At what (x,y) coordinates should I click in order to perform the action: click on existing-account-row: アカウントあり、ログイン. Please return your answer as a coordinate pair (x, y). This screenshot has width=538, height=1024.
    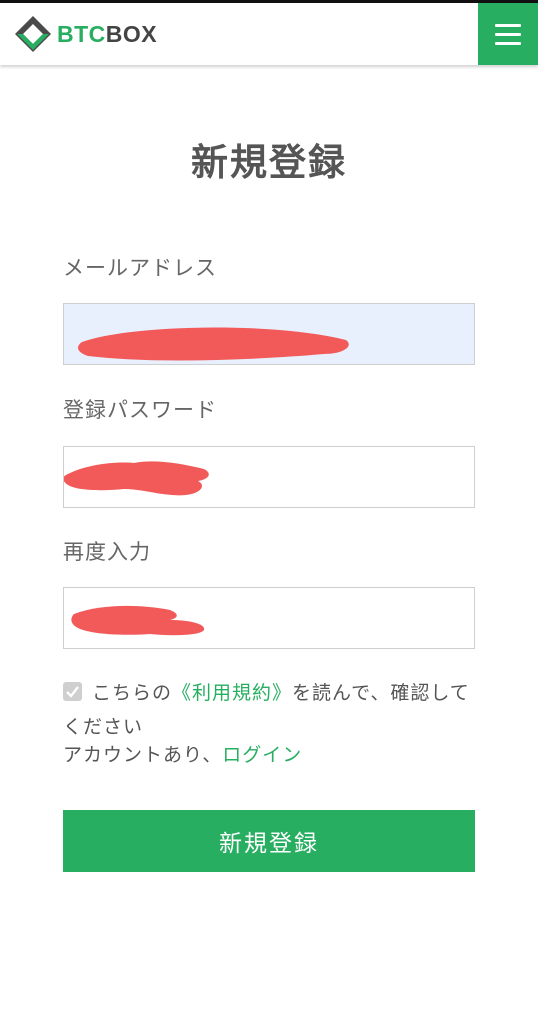
    Looking at the image, I should click on (182, 753).